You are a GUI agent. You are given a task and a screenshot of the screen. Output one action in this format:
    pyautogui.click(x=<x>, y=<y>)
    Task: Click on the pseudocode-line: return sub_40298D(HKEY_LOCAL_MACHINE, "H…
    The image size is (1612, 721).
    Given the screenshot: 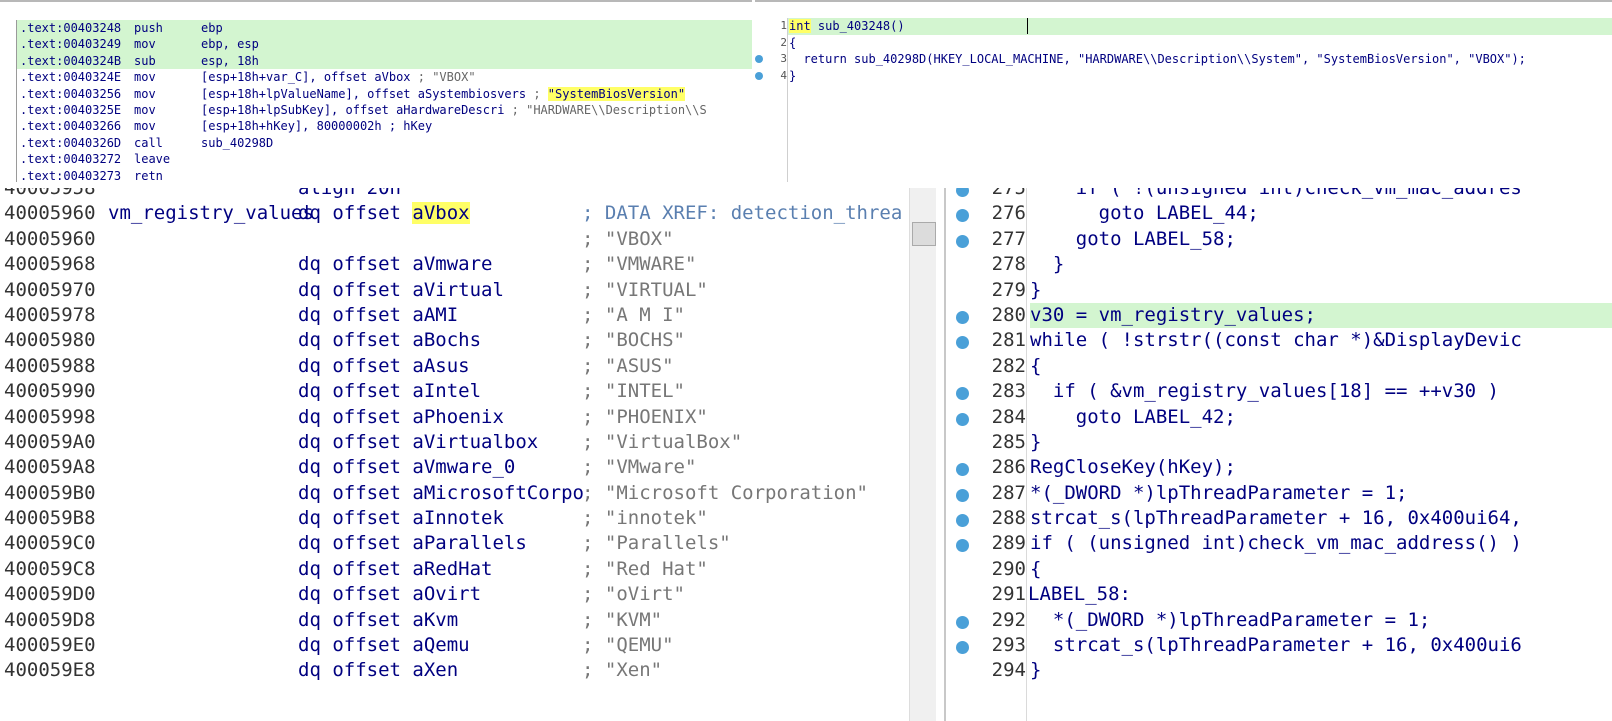 What is the action you would take?
    pyautogui.click(x=1200, y=59)
    